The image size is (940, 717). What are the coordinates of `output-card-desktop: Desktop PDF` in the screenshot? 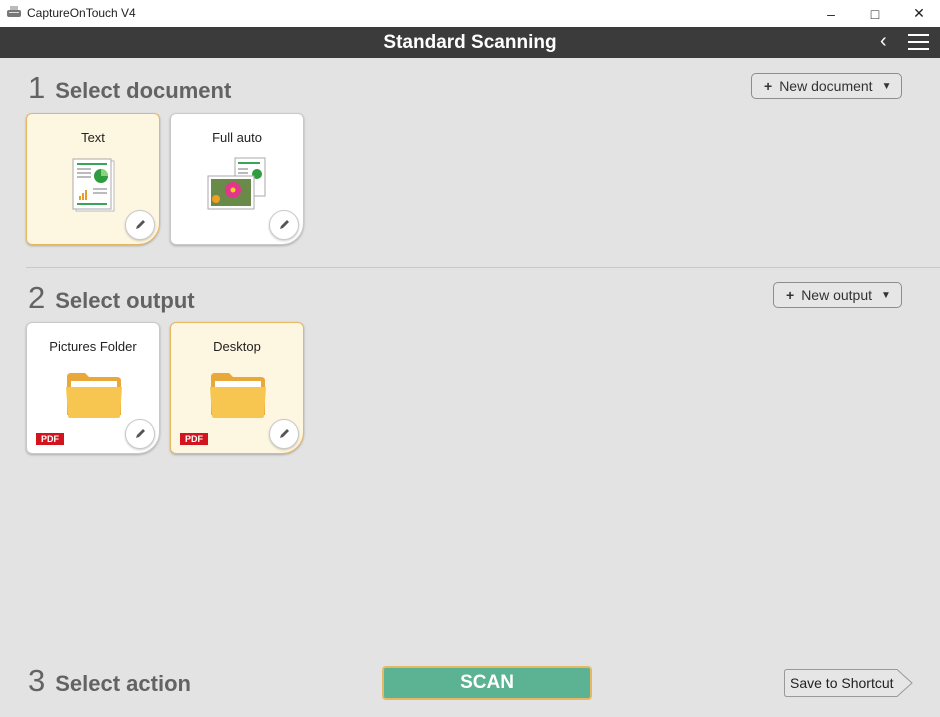 It's located at (237, 388).